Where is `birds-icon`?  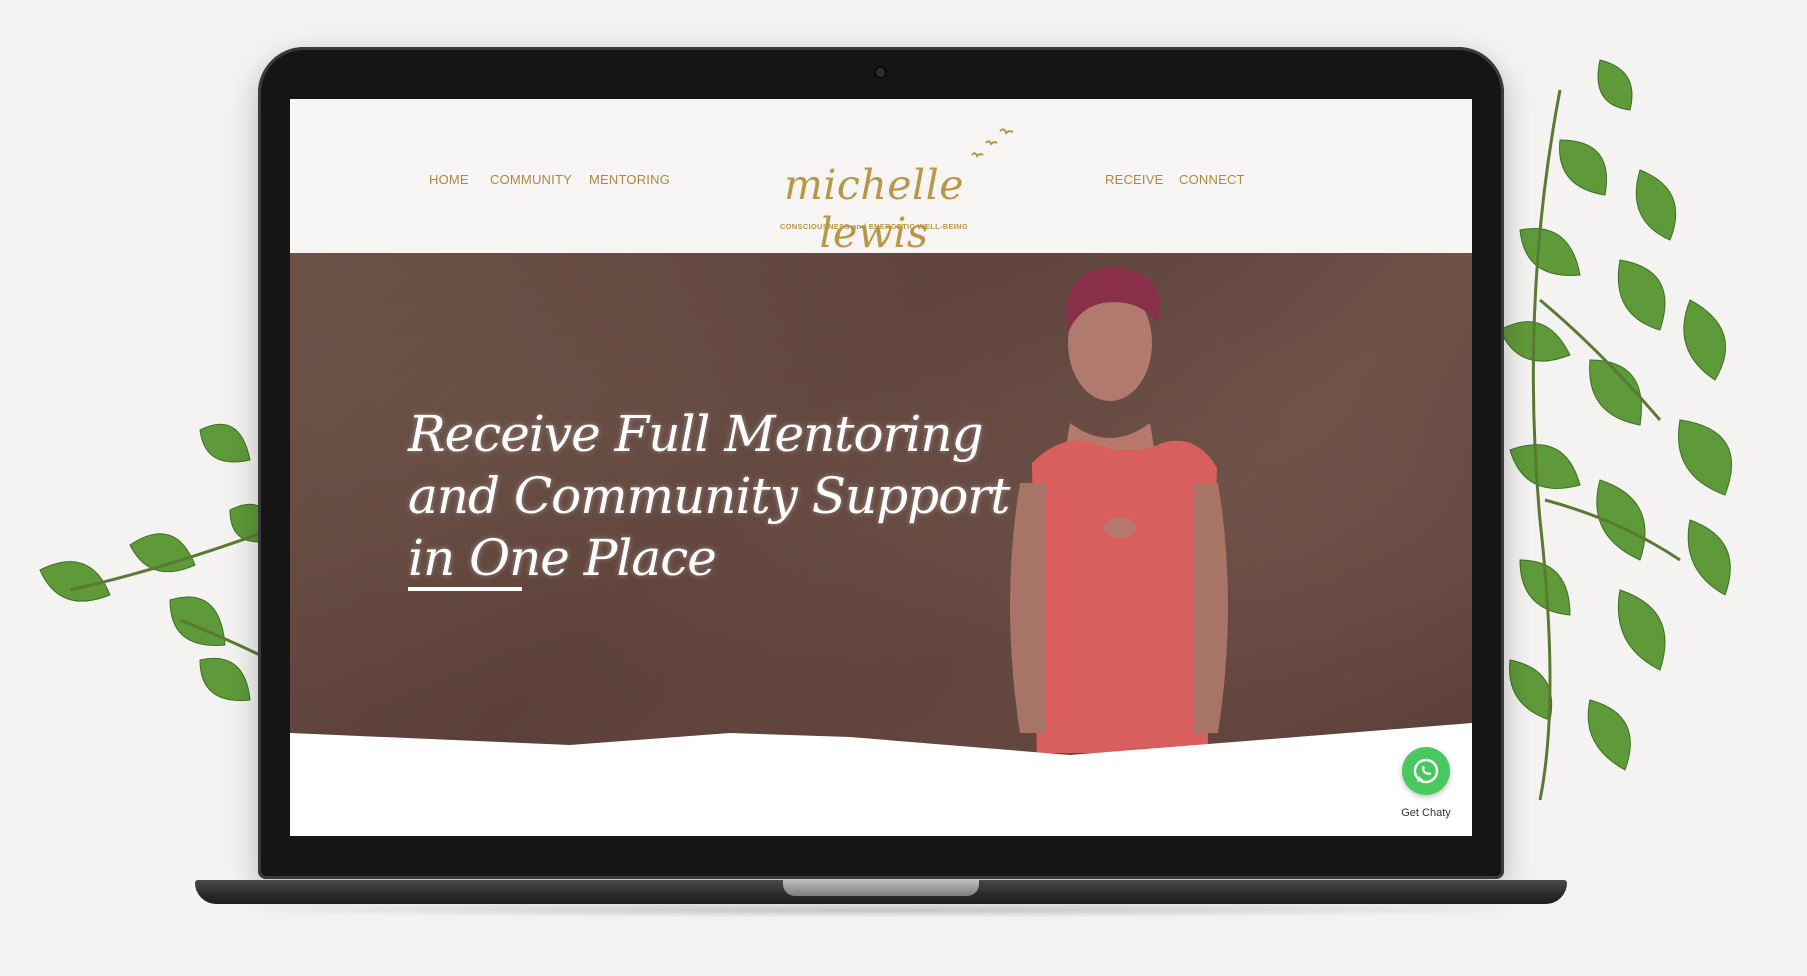
birds-icon is located at coordinates (992, 143).